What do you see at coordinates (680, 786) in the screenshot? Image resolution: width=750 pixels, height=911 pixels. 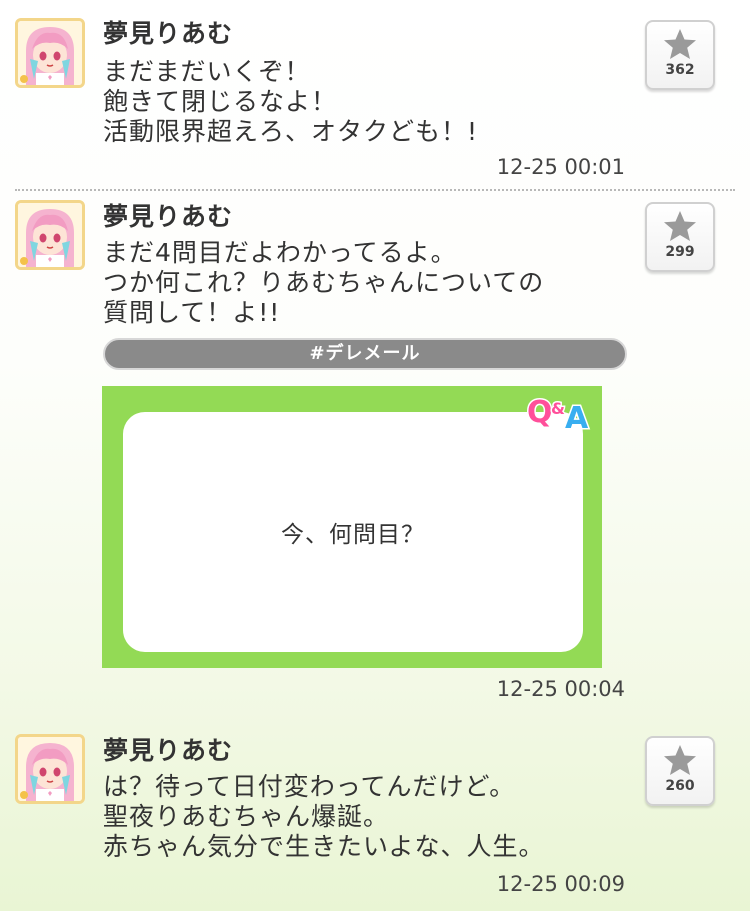 I see `star-count: 260` at bounding box center [680, 786].